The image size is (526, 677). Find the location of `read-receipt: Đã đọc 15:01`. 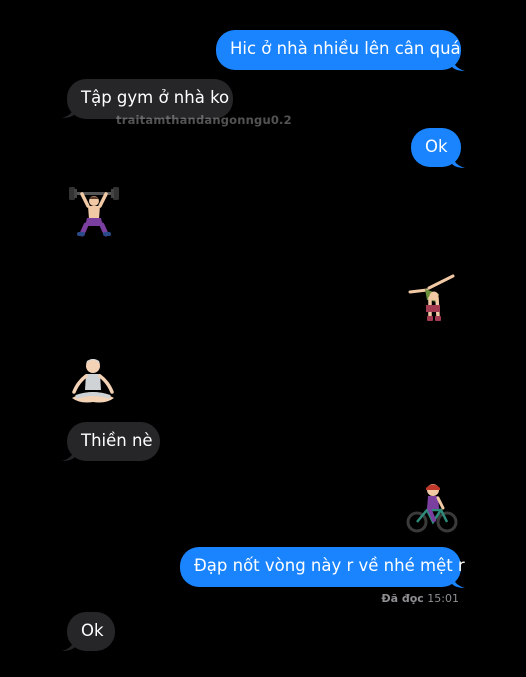

read-receipt: Đã đọc 15:01 is located at coordinates (420, 598).